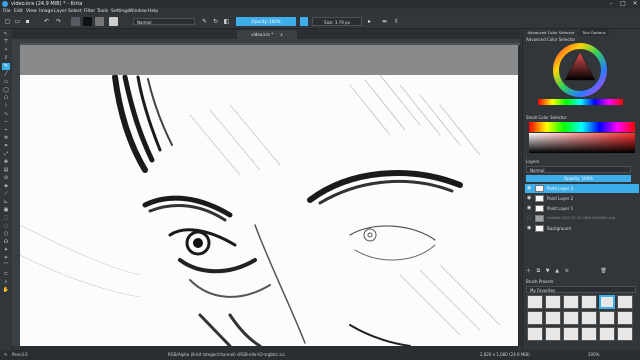 The width and height of the screenshot is (640, 360). What do you see at coordinates (6, 122) in the screenshot?
I see `freehand-path-icon: ∼` at bounding box center [6, 122].